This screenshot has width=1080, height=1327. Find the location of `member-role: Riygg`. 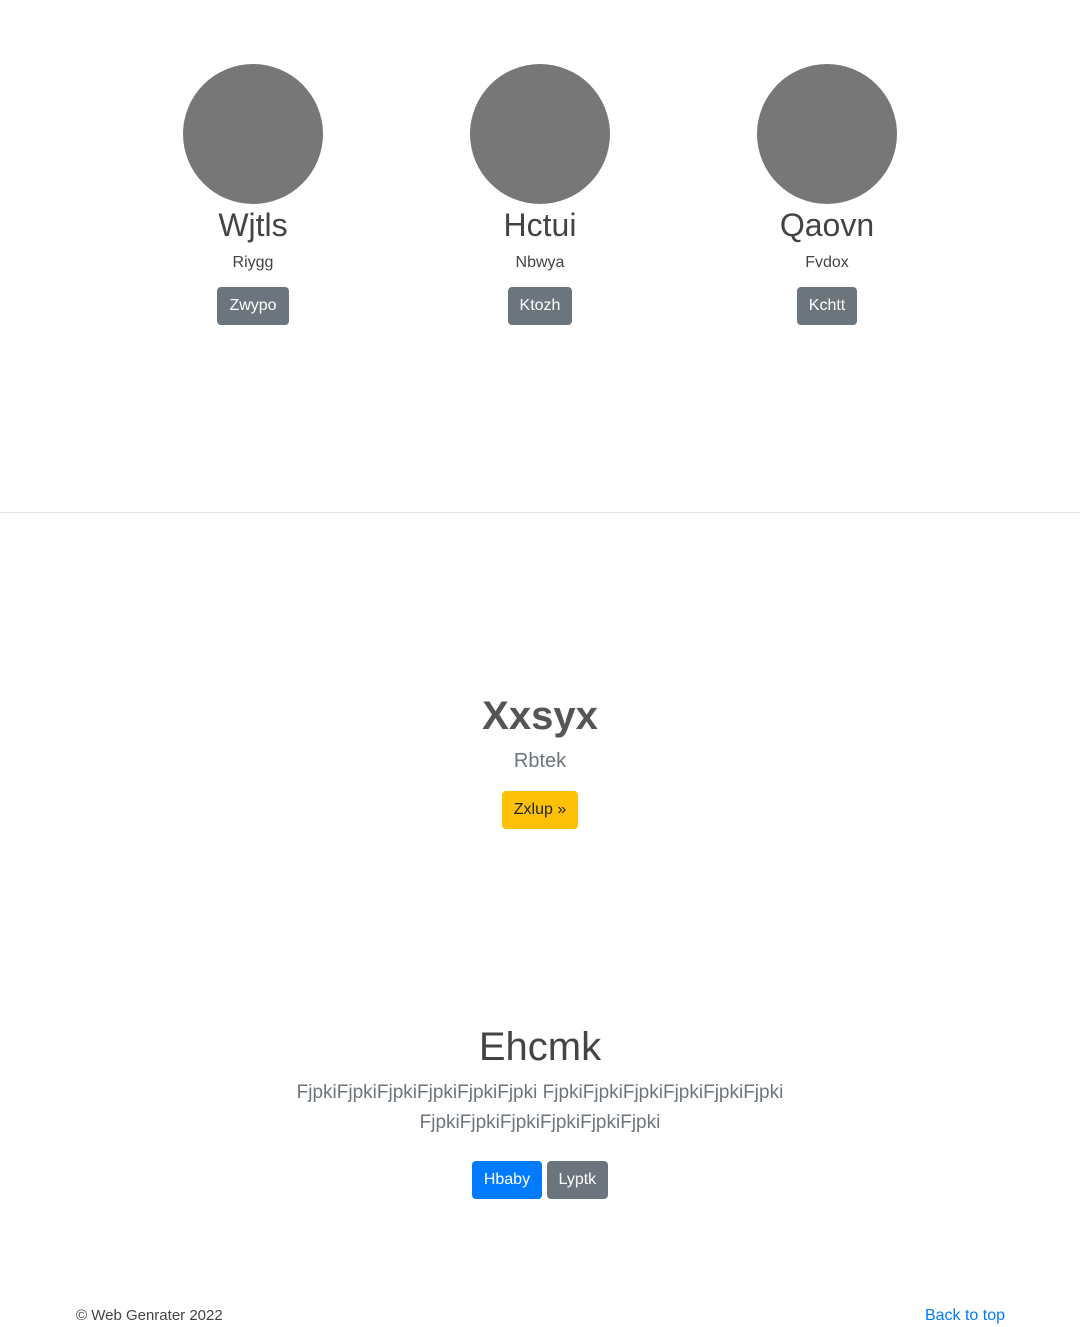

member-role: Riygg is located at coordinates (253, 262).